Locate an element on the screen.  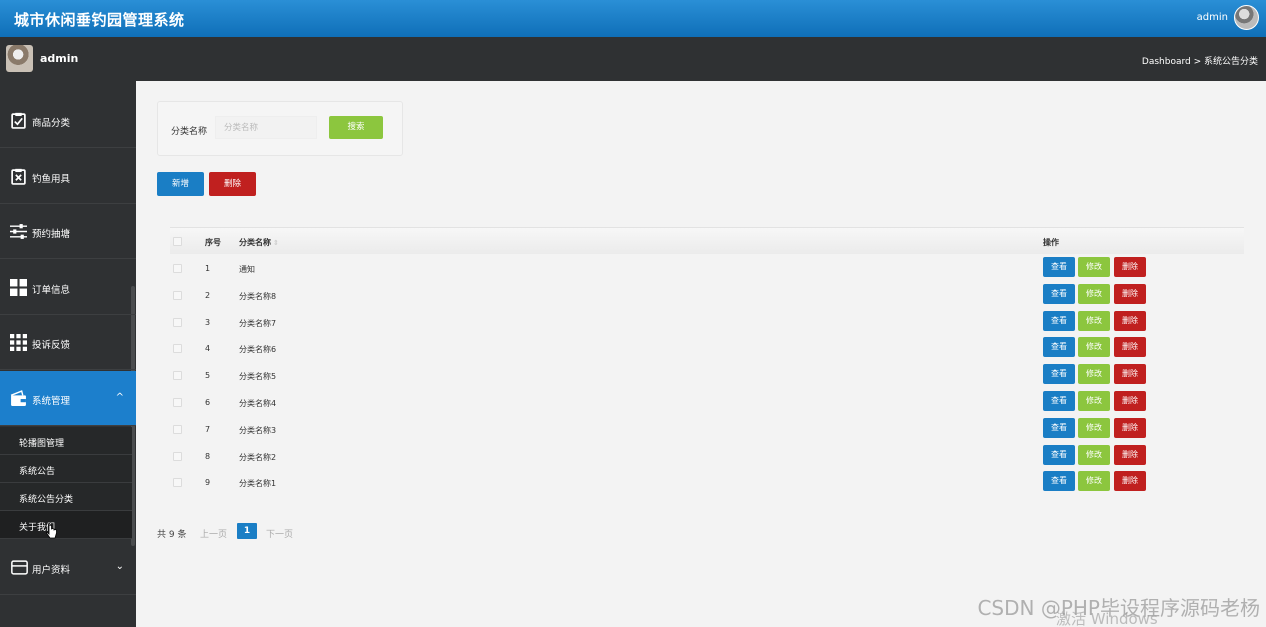
table-row: 6 分类名称4 查看 修改 删除 is located at coordinates (707, 402).